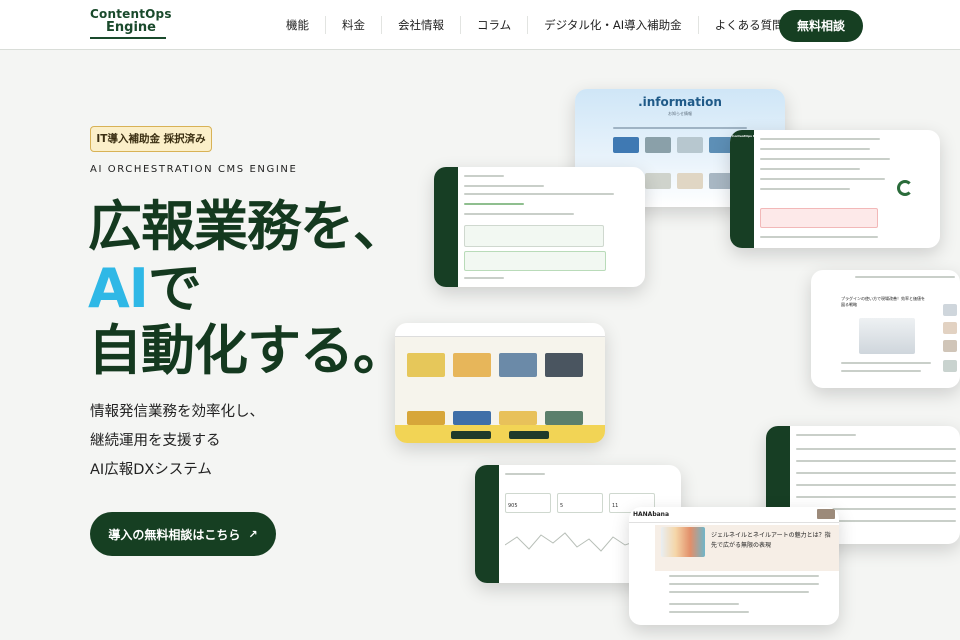 The height and width of the screenshot is (640, 960). I want to click on screenshot-admin-editor, so click(539, 227).